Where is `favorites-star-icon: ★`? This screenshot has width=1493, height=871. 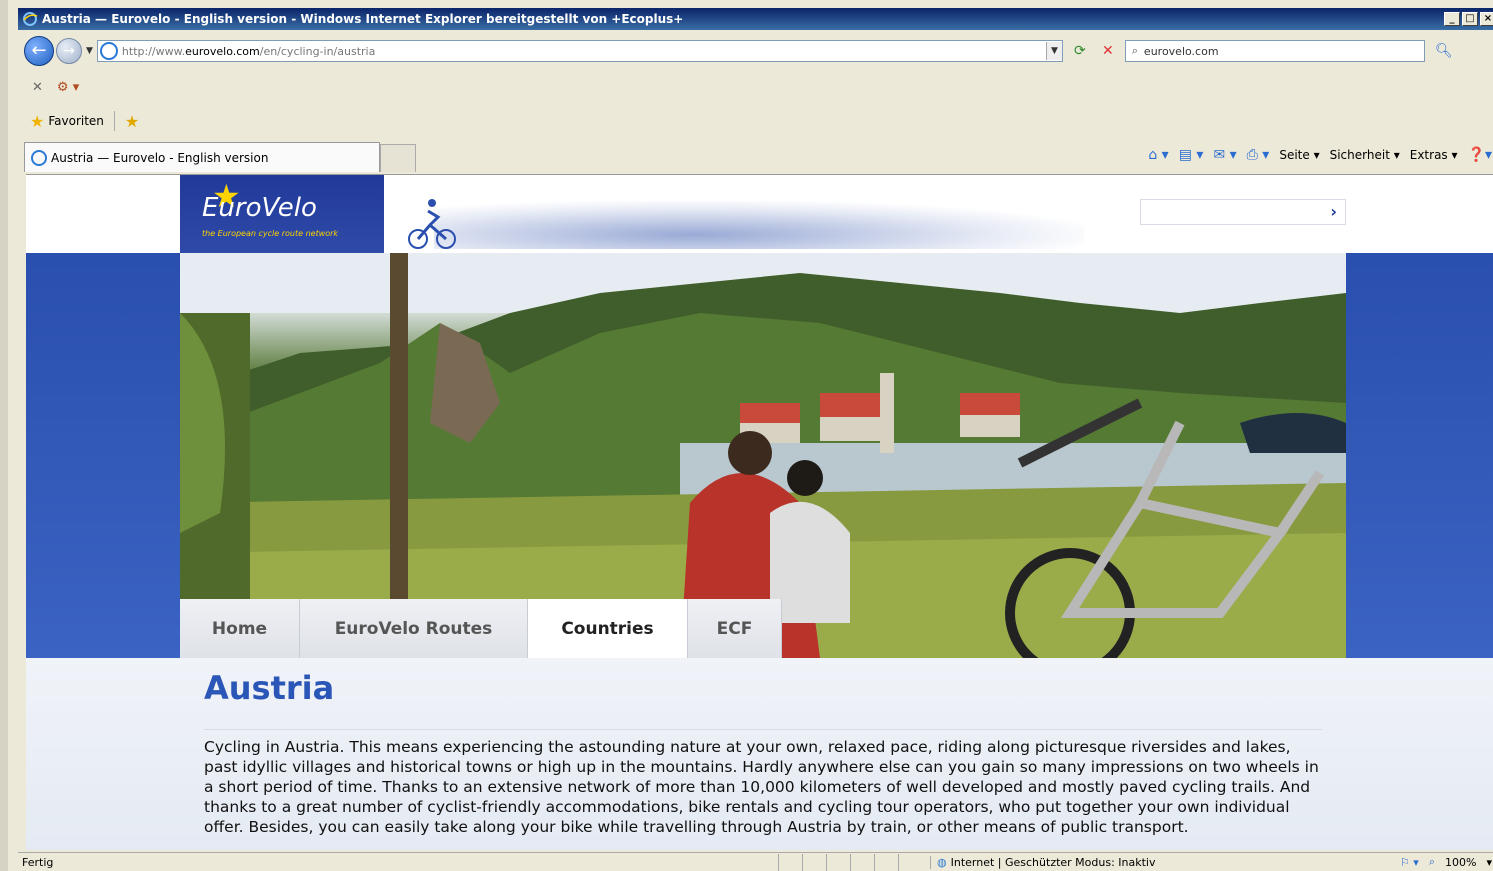 favorites-star-icon: ★ is located at coordinates (37, 121).